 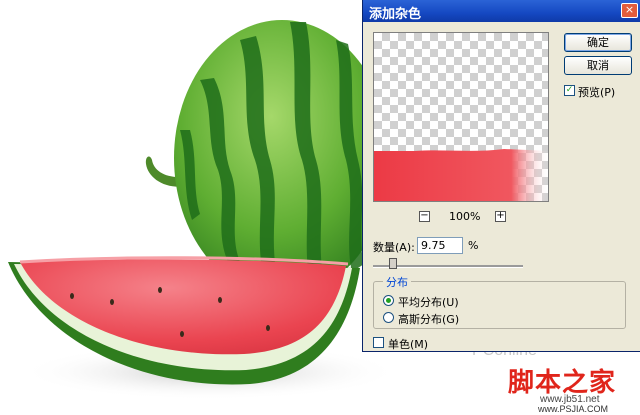 I want to click on watermark-ps-url: www.PSJIA.COM, so click(x=573, y=409).